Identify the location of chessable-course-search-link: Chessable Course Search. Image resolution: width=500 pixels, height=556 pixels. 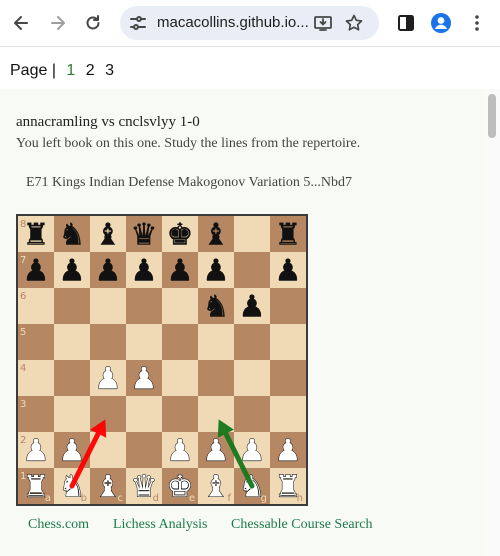
(302, 525).